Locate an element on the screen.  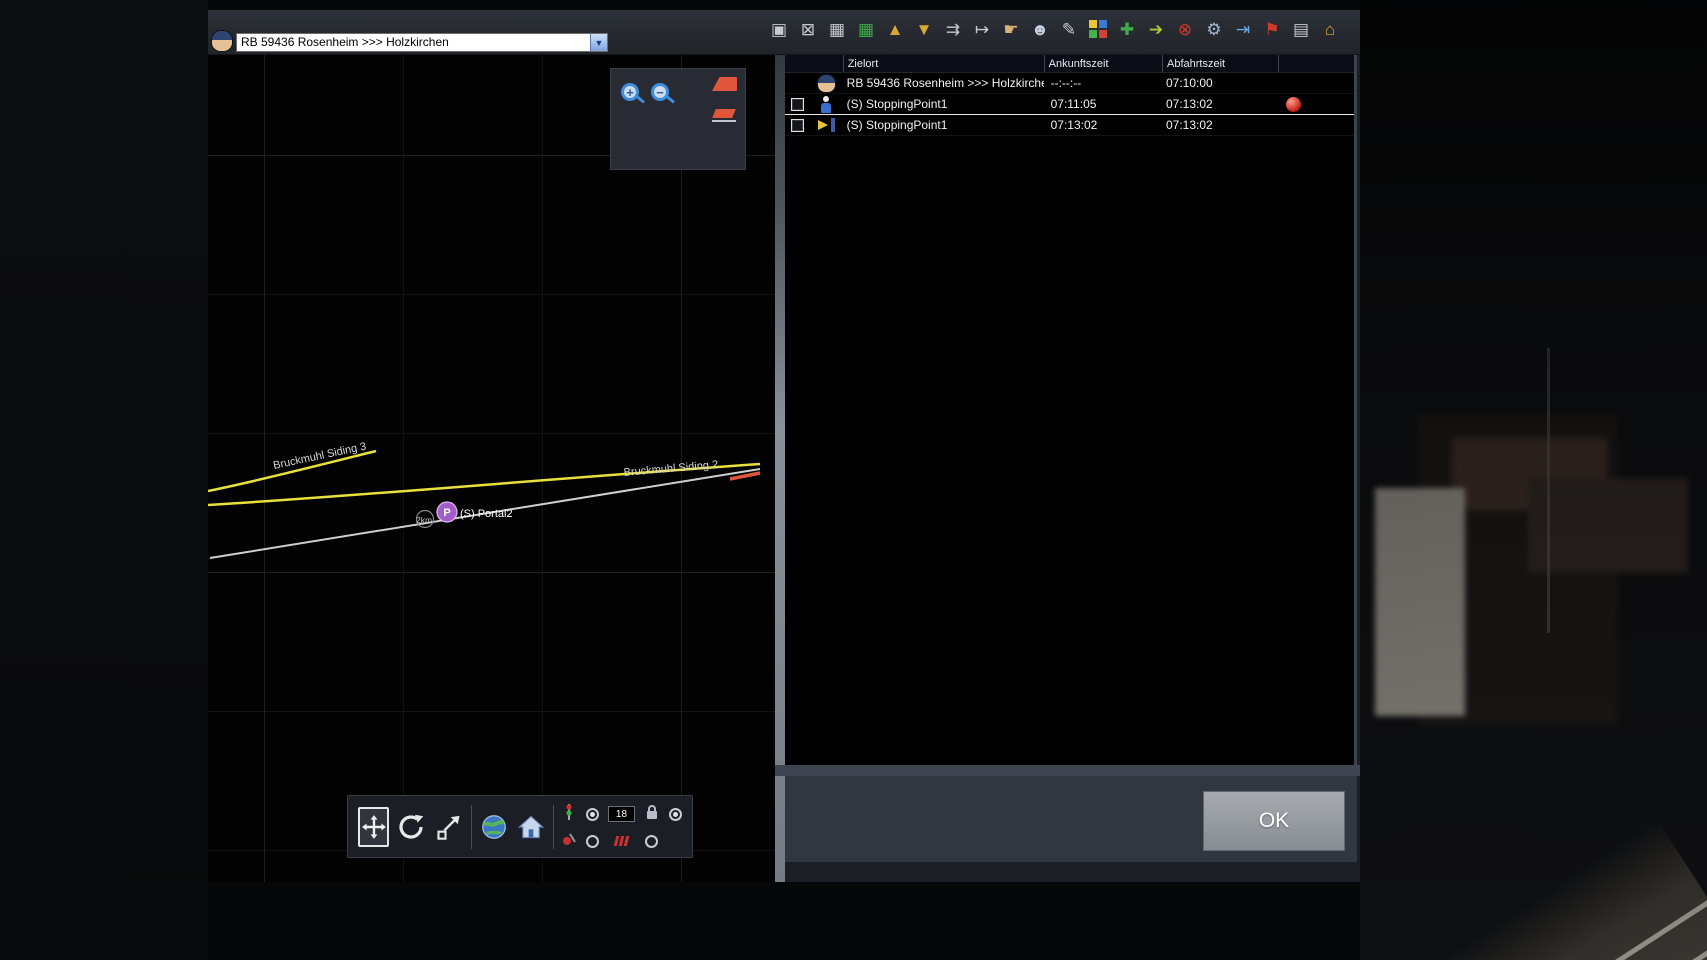
timetable-header: Zielort Ankunftszeit Abfahrtszeit is located at coordinates (1069, 64).